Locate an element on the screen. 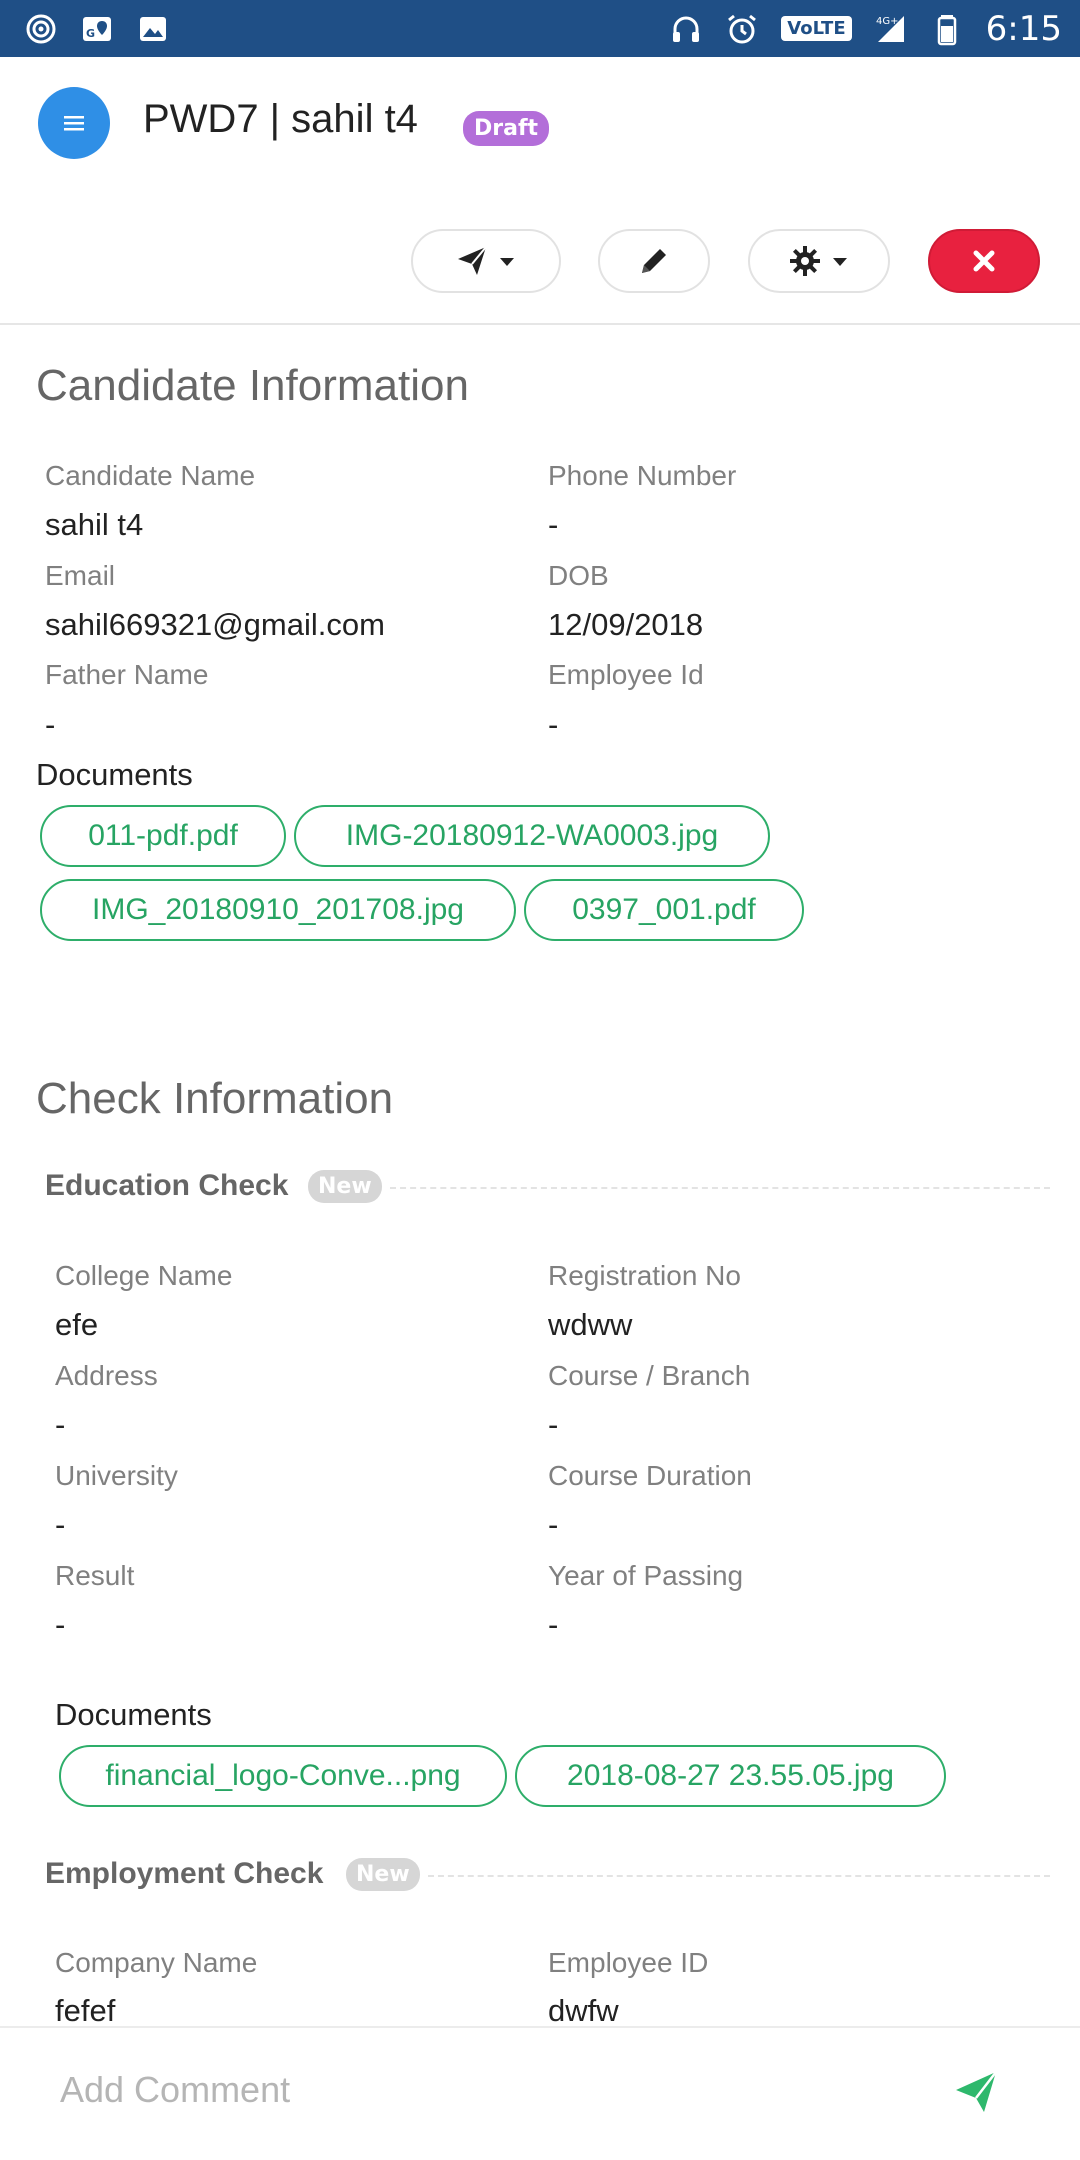  send-dropdown-button is located at coordinates (486, 261).